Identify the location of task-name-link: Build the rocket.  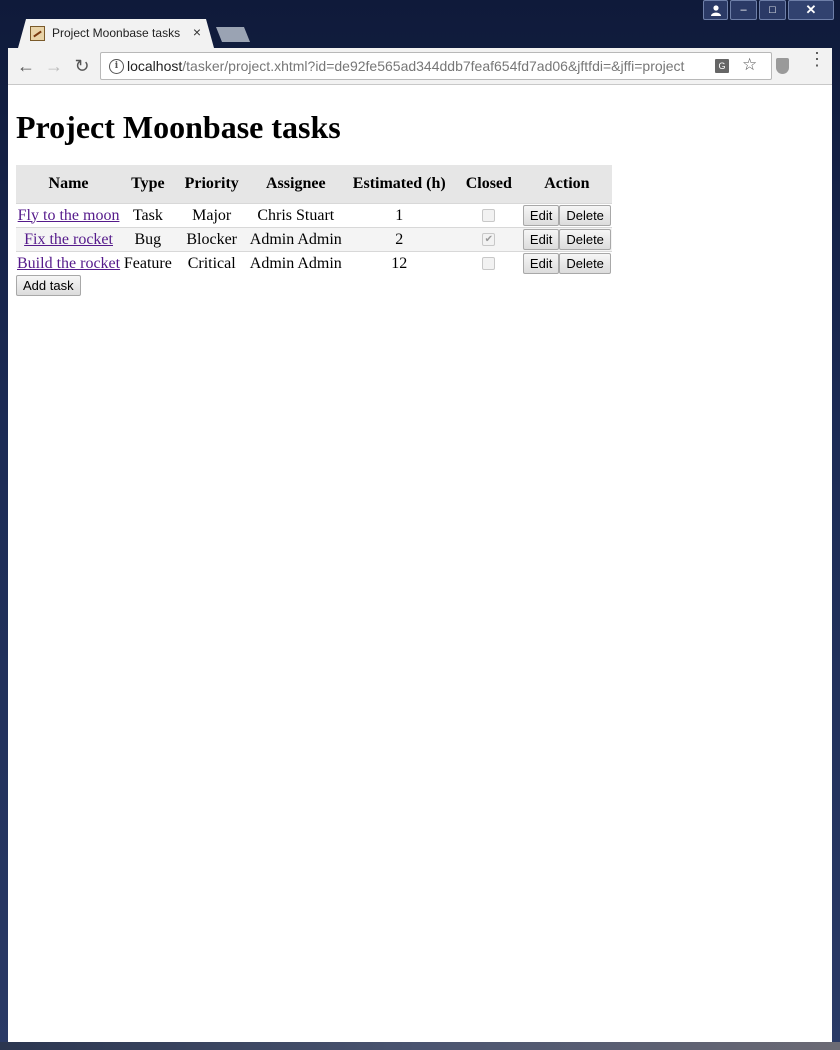
(68, 263).